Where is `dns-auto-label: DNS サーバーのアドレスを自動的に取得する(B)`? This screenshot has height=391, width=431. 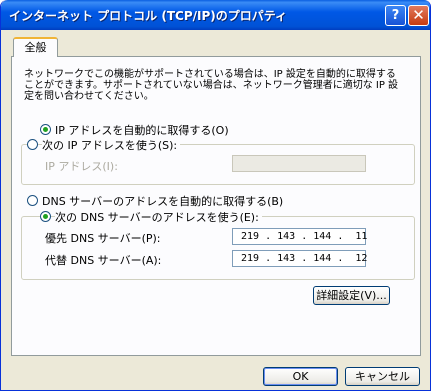
dns-auto-label: DNS サーバーのアドレスを自動的に取得する(B) is located at coordinates (162, 201).